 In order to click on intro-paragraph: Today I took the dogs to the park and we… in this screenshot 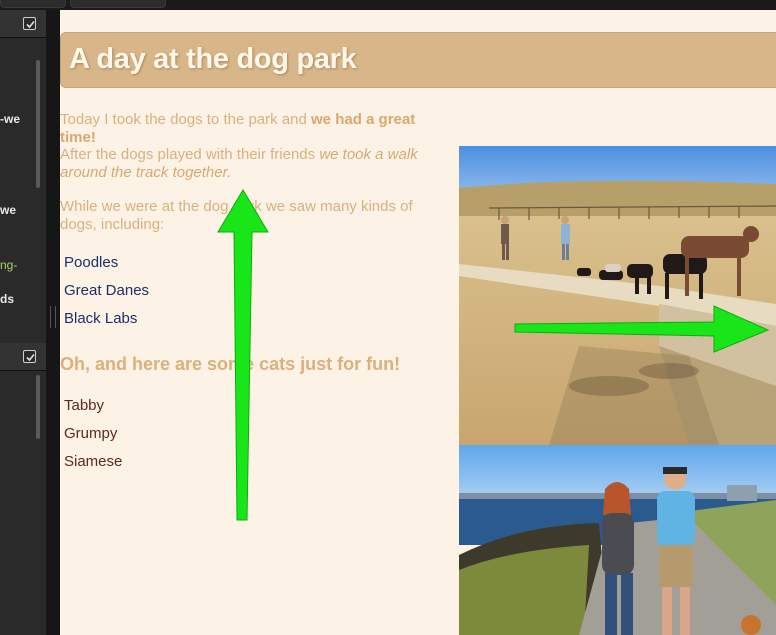, I will do `click(256, 129)`.